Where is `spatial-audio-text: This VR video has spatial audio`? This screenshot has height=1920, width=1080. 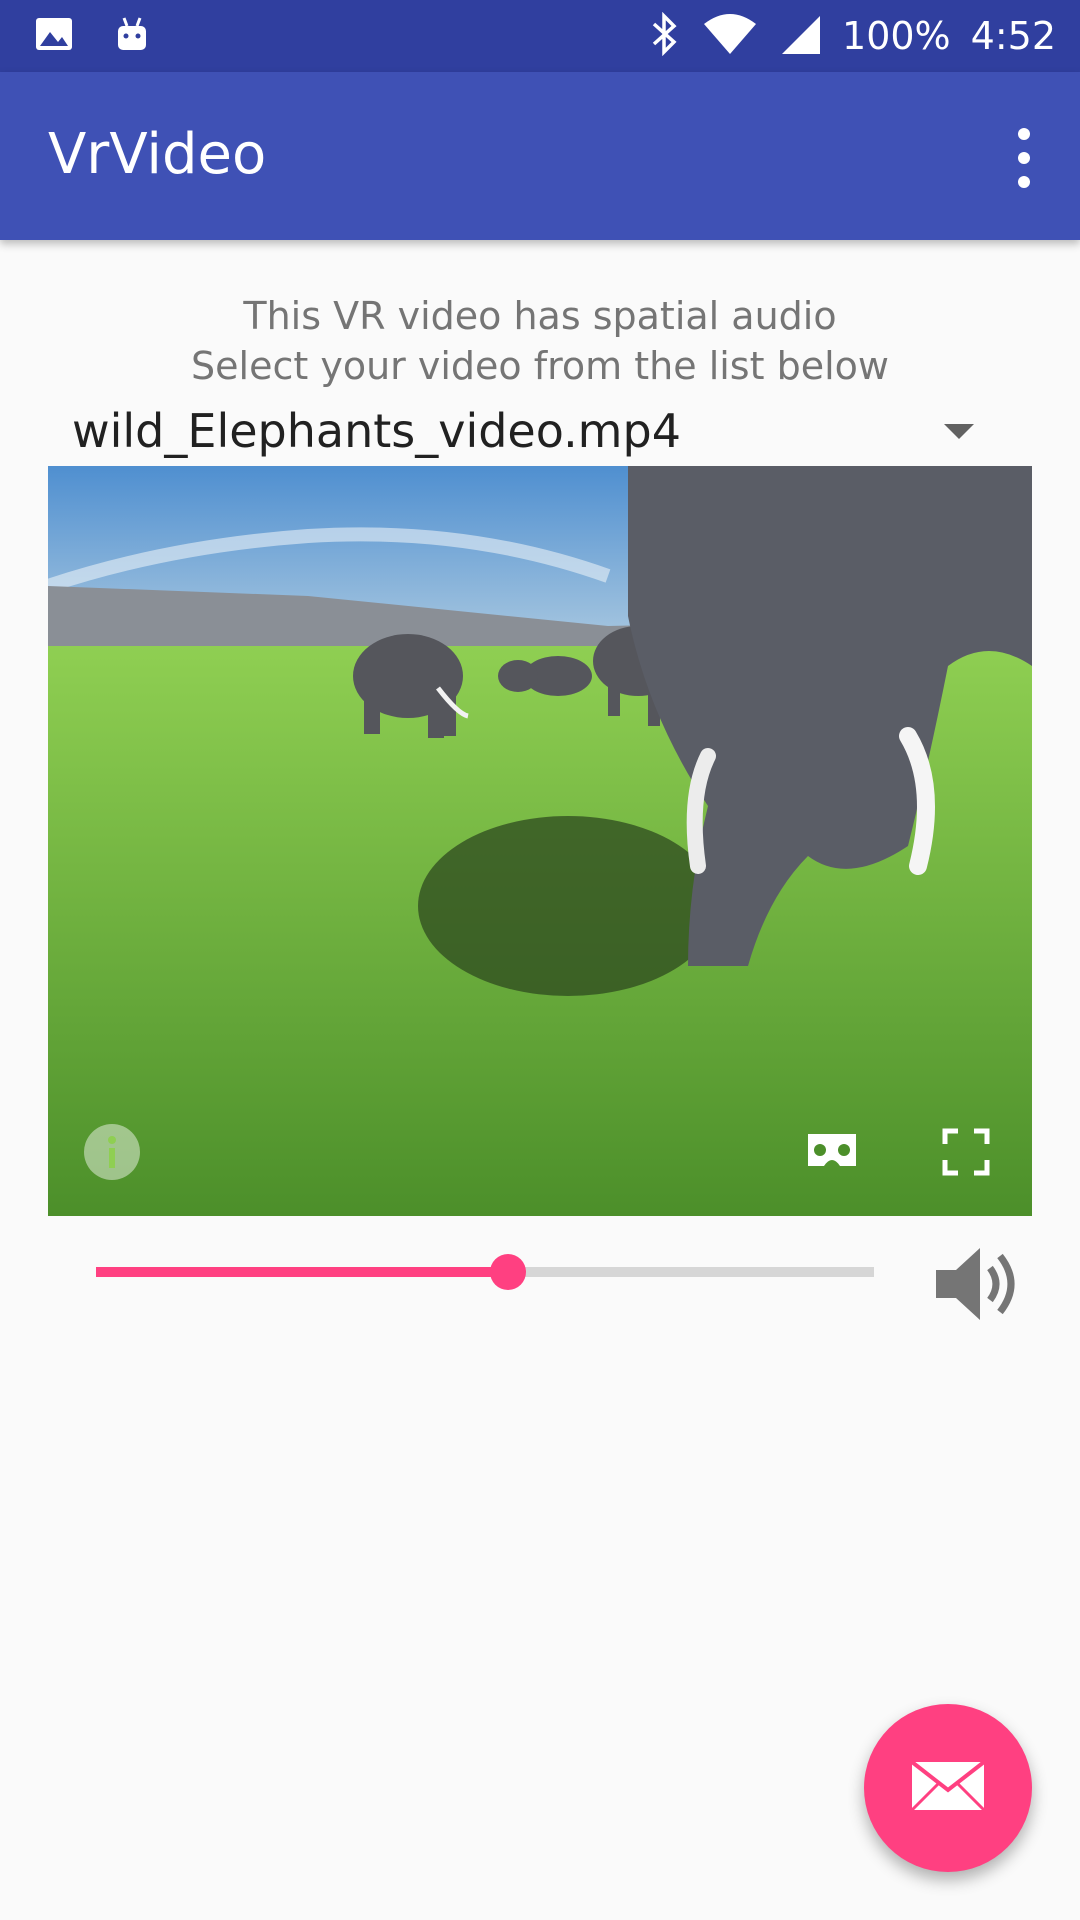 spatial-audio-text: This VR video has spatial audio is located at coordinates (540, 316).